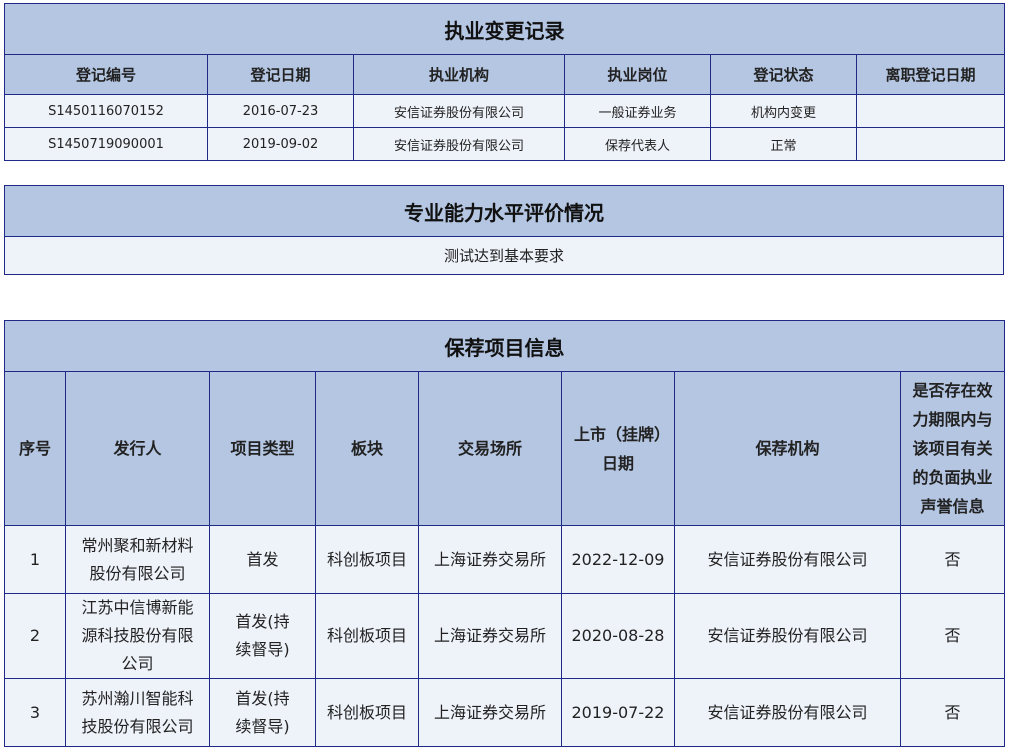  I want to click on issuer-cell: 江苏中信博新能源科技股份有限公司, so click(137, 636).